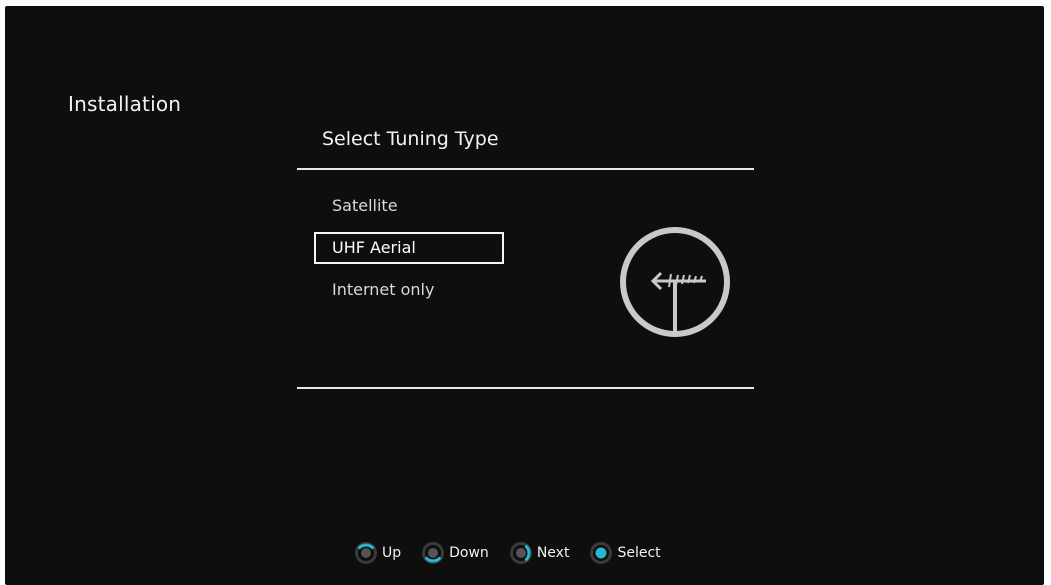 This screenshot has width=1051, height=585. I want to click on remote-hint-bar: Up Down Next Select, so click(507, 553).